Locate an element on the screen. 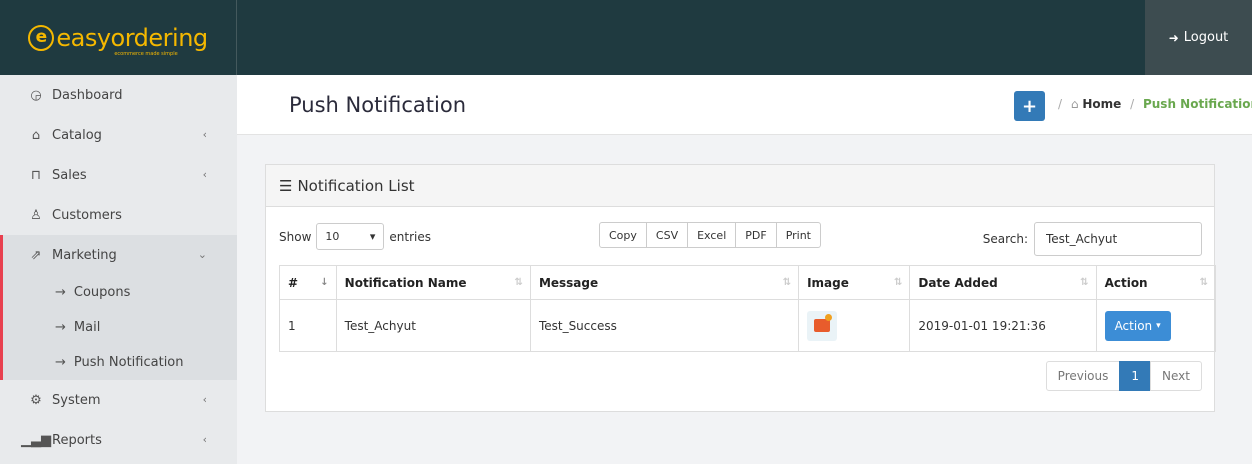 This screenshot has height=464, width=1252. sidebar-item-label: Marketing is located at coordinates (84, 255).